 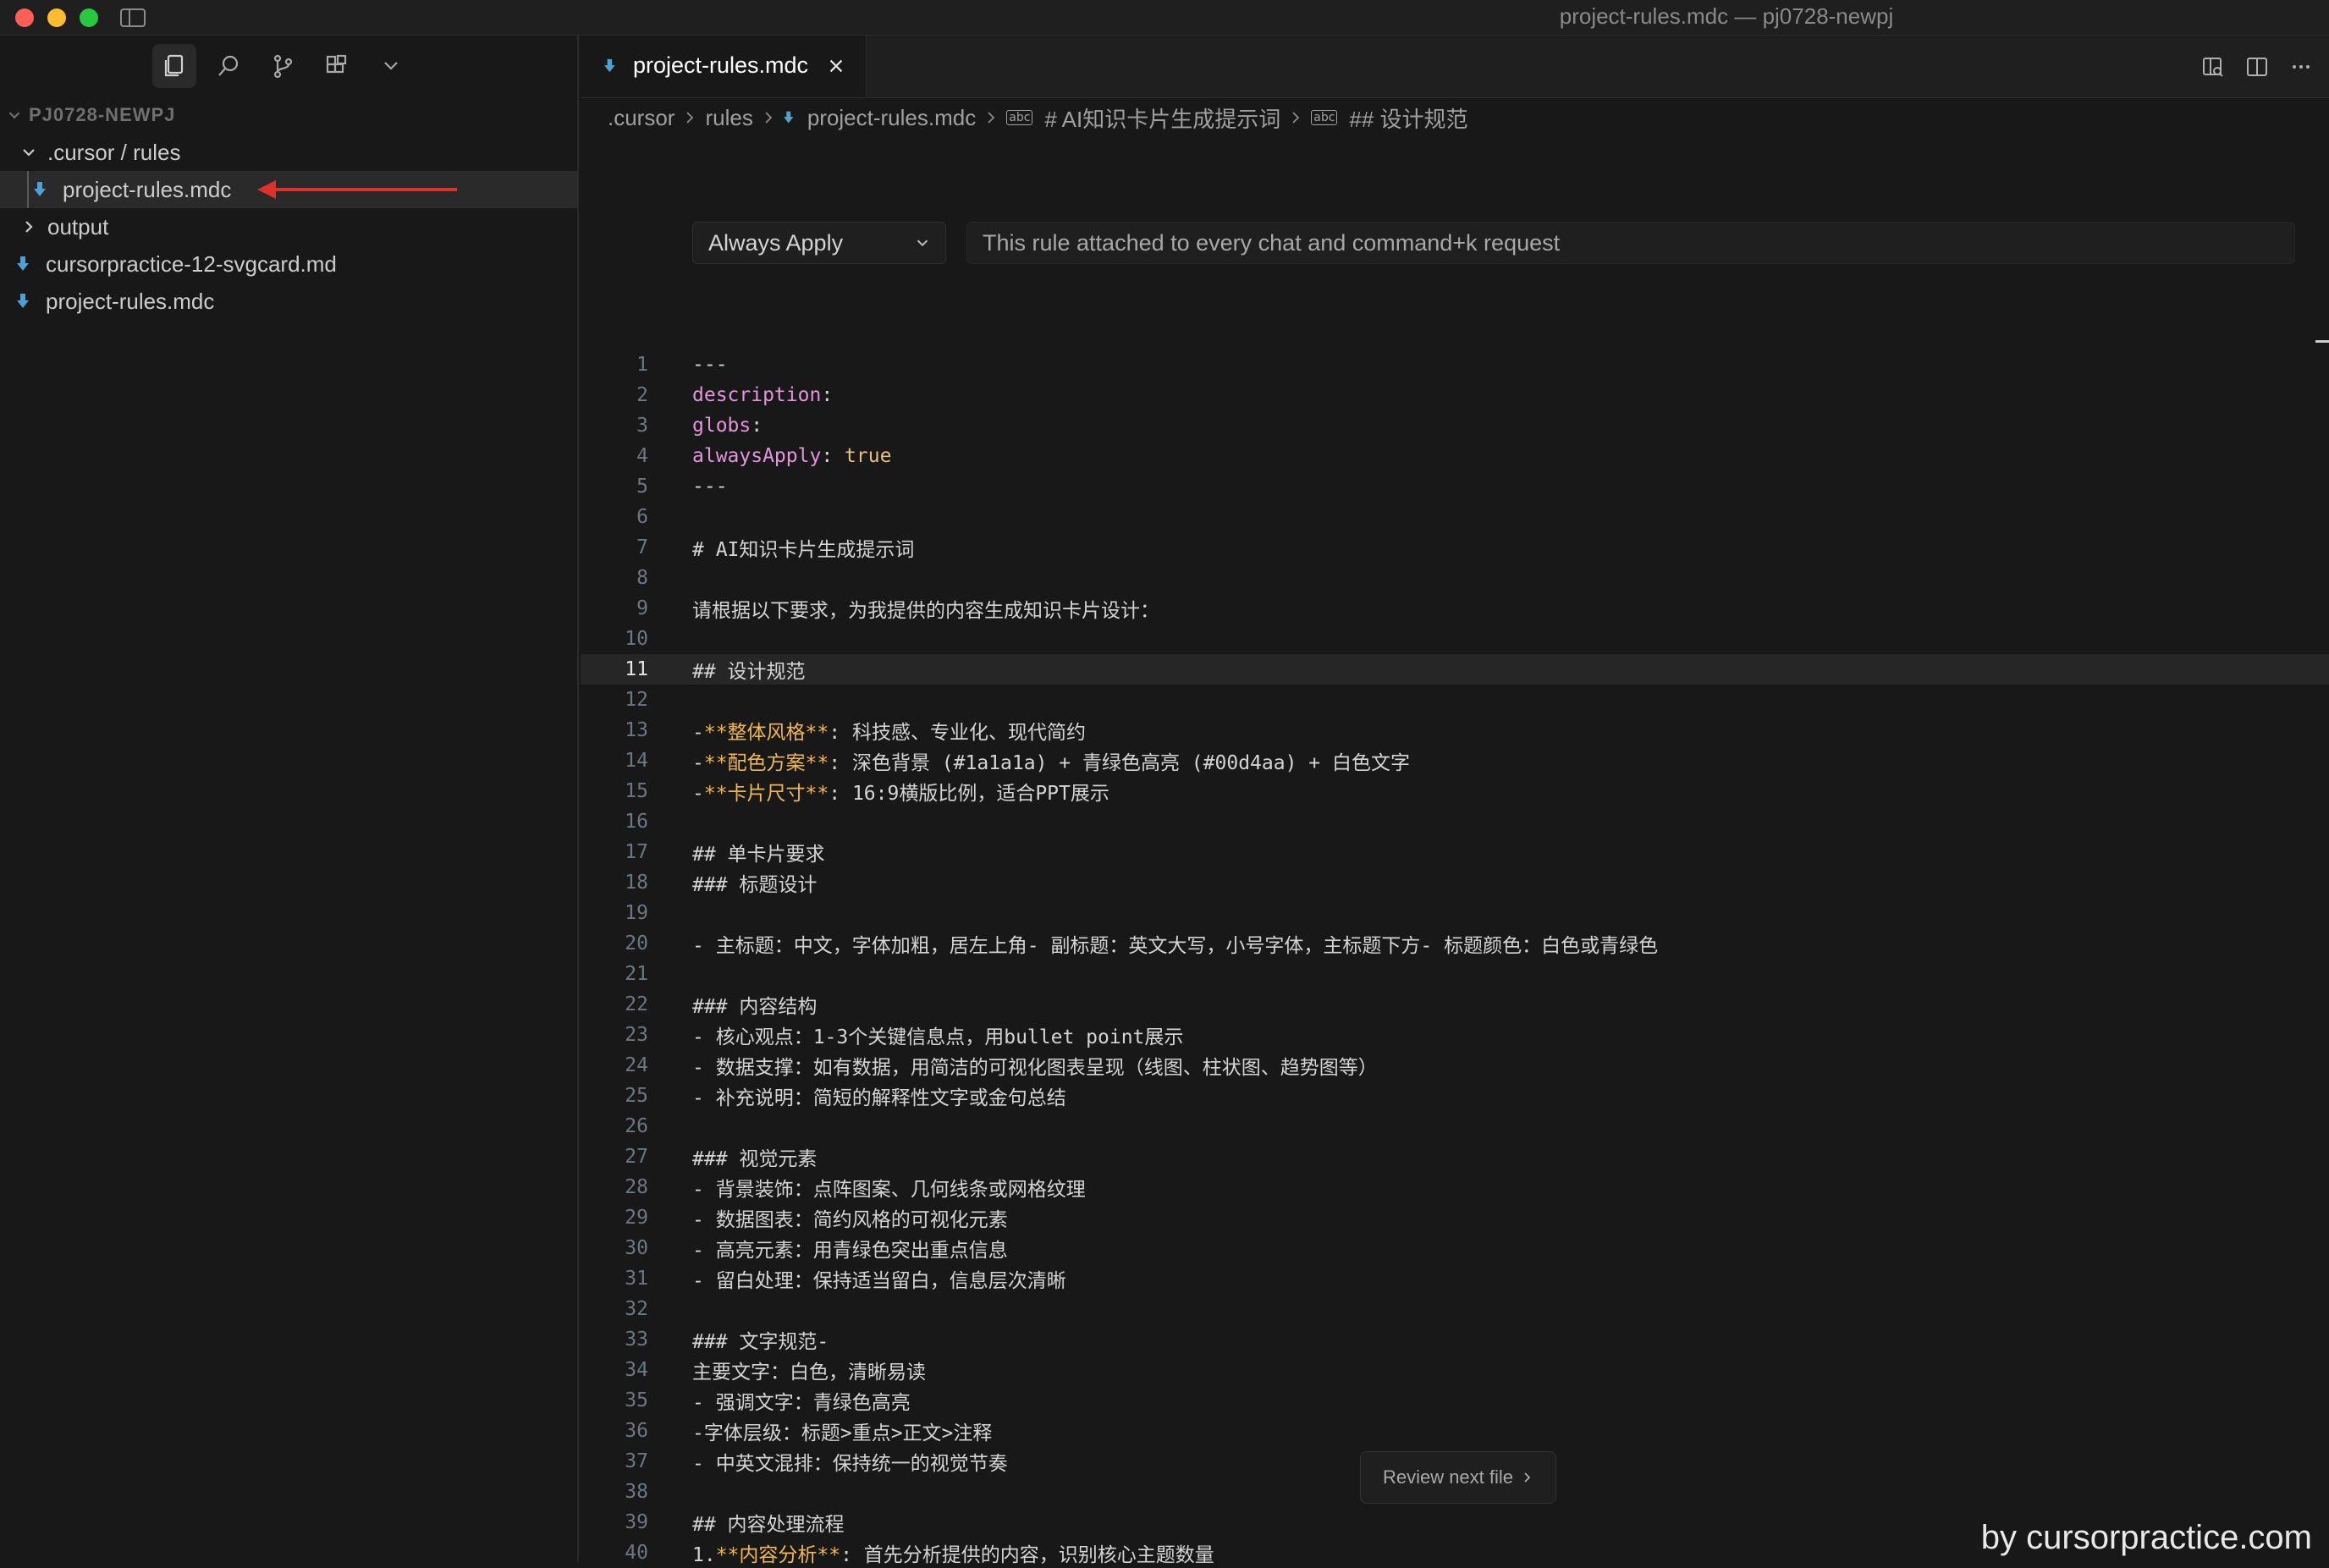 I want to click on code-line: 32, so click(x=1455, y=1309).